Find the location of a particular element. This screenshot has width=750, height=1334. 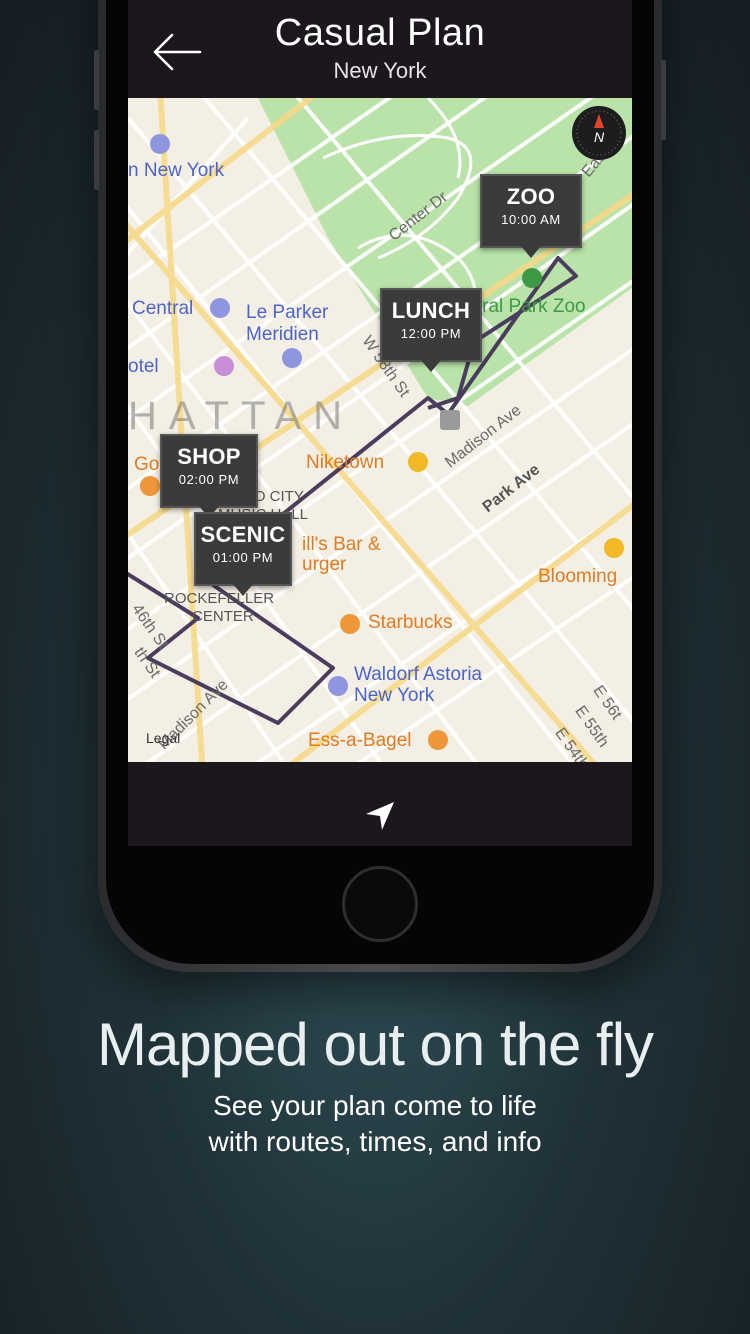

map-pin-scenic: SCENIC 01:00 PM is located at coordinates (243, 554).